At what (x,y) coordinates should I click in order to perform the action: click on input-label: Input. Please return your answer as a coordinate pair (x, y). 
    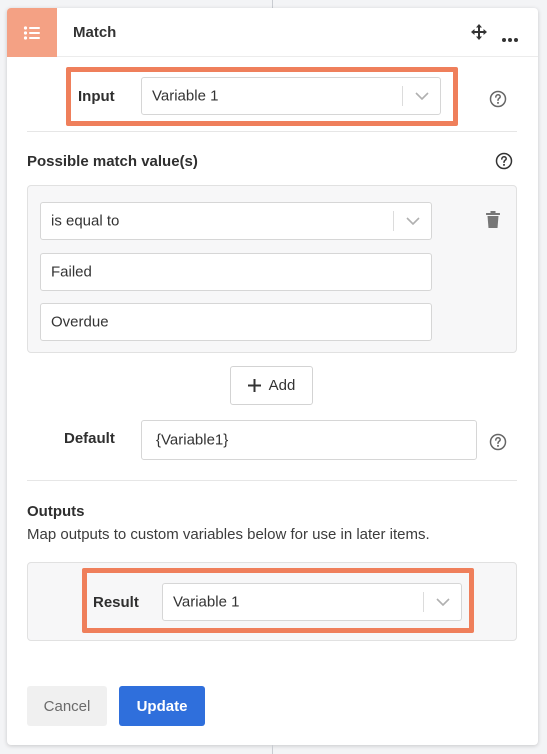
    Looking at the image, I should click on (96, 96).